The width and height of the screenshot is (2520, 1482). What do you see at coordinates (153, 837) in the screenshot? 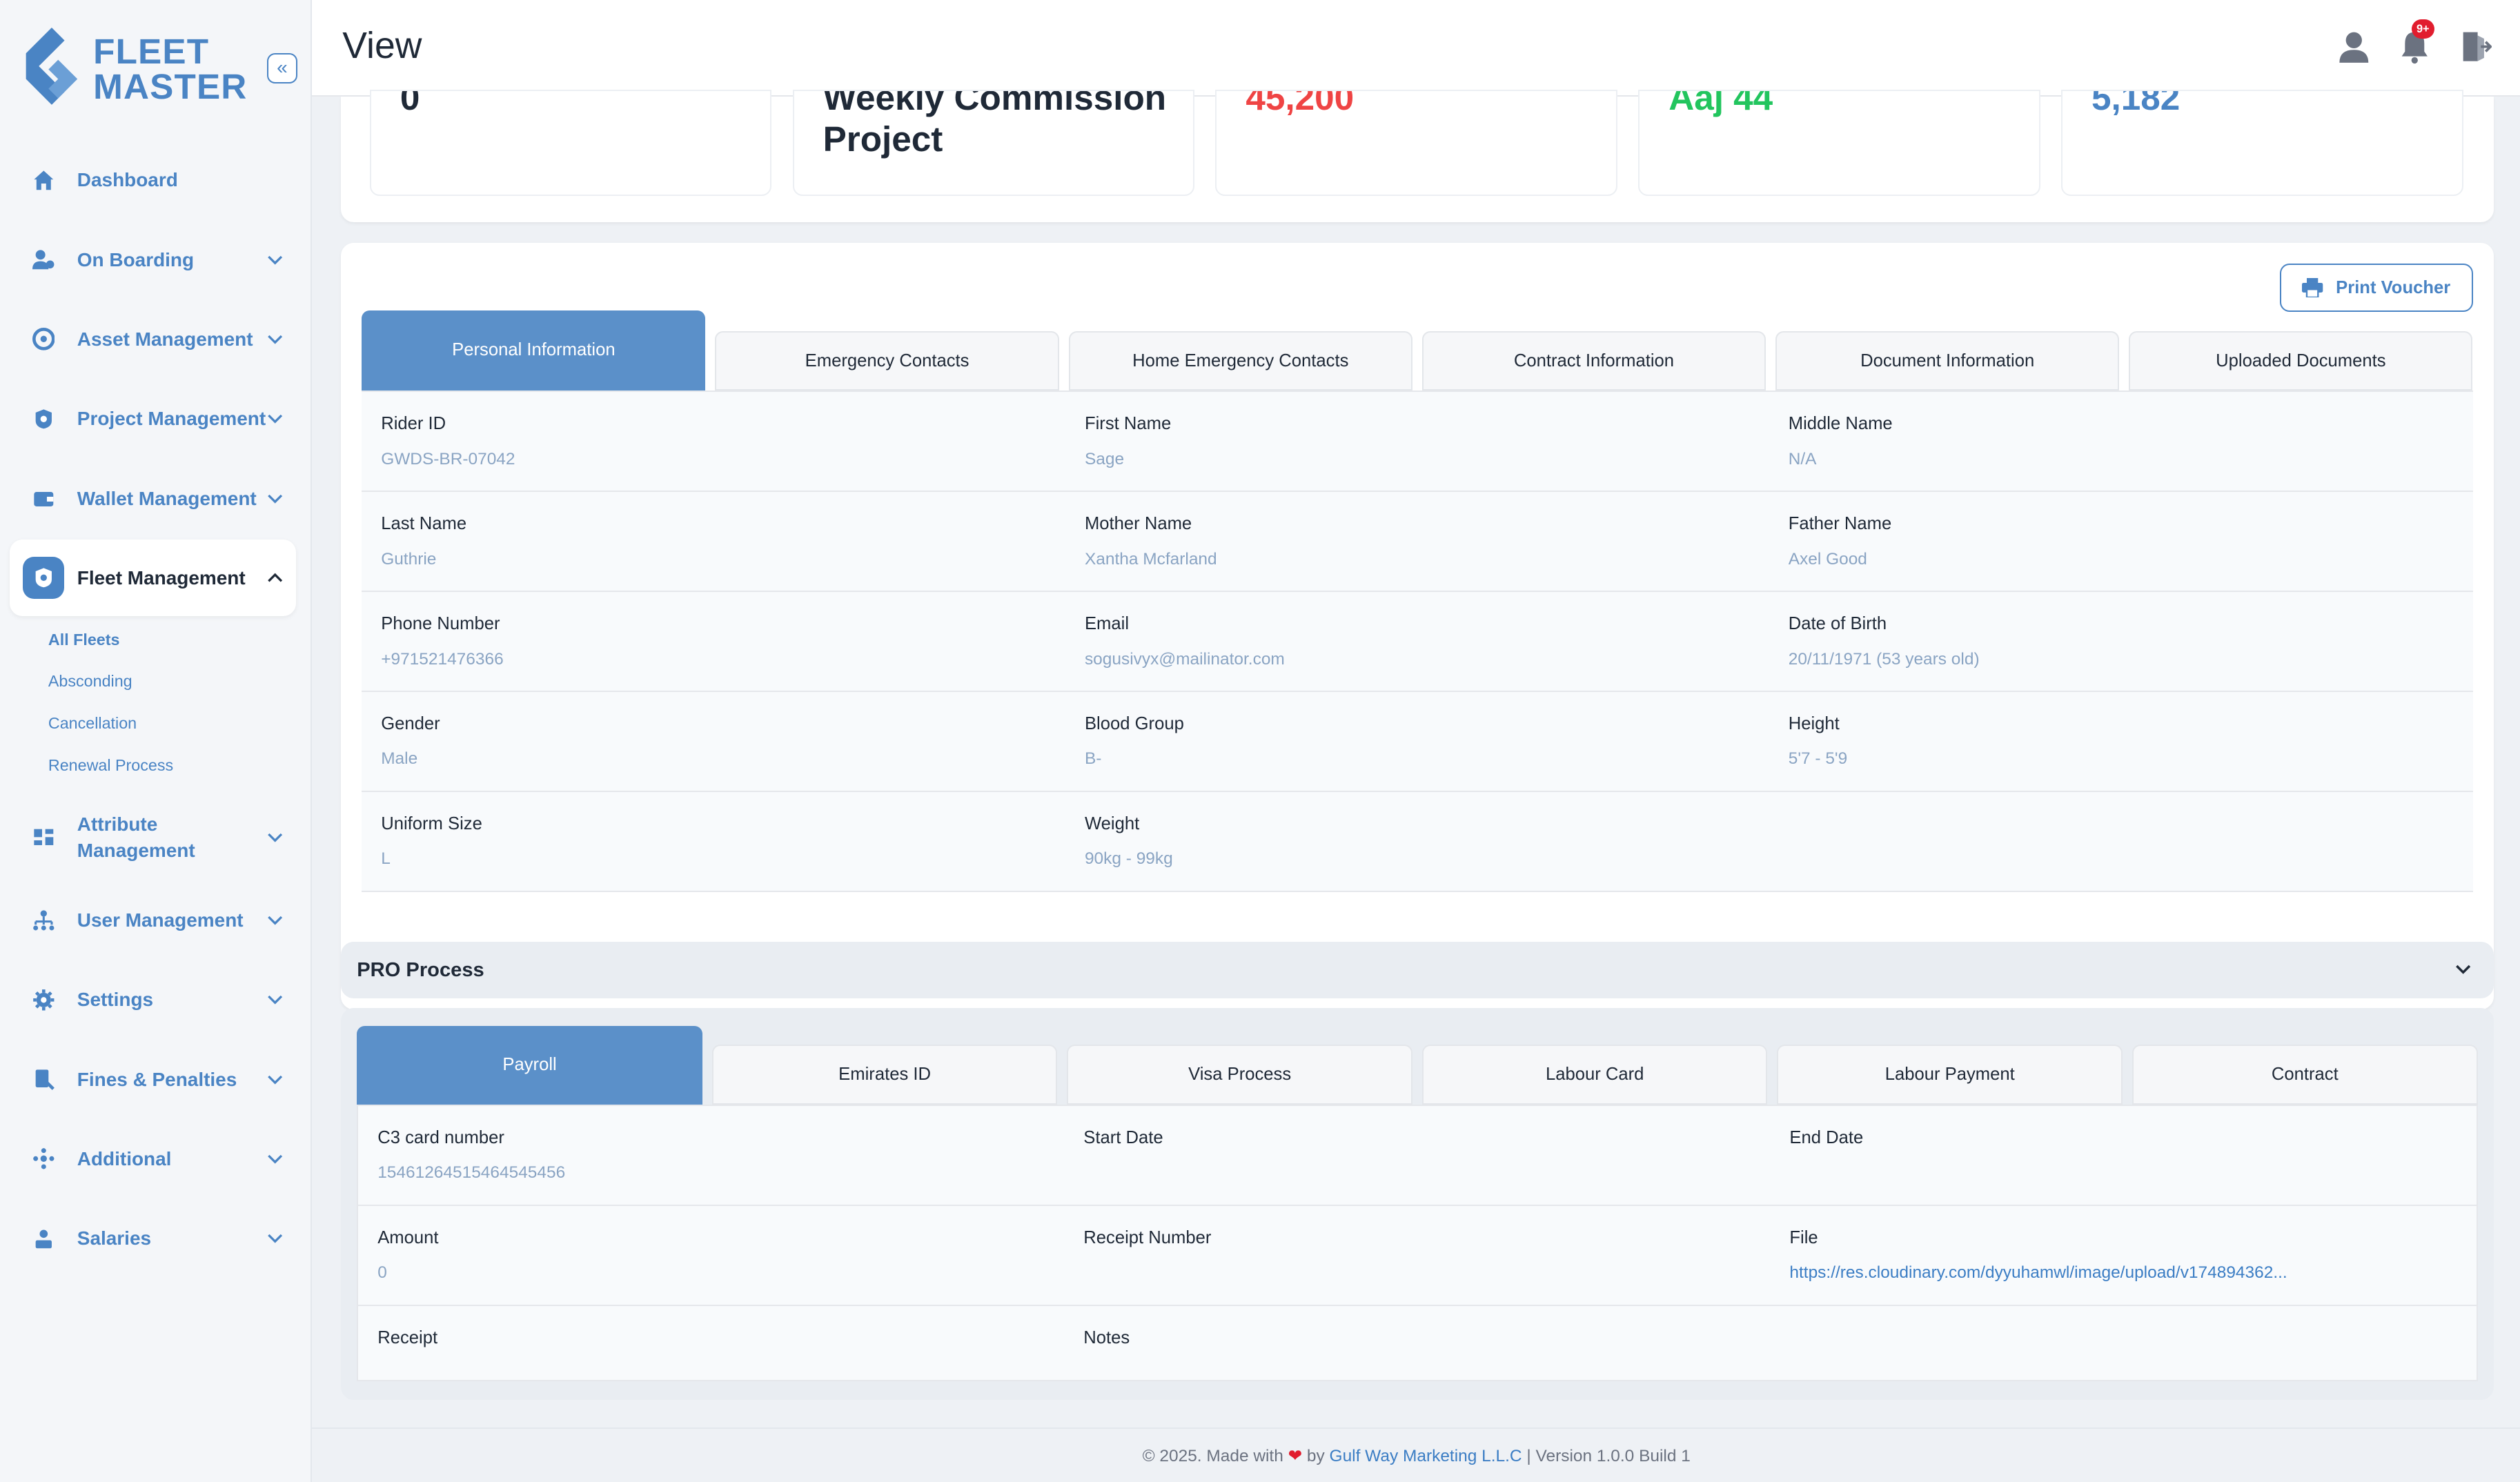
I see `sidebar-item-attribute-management: Attribute Management` at bounding box center [153, 837].